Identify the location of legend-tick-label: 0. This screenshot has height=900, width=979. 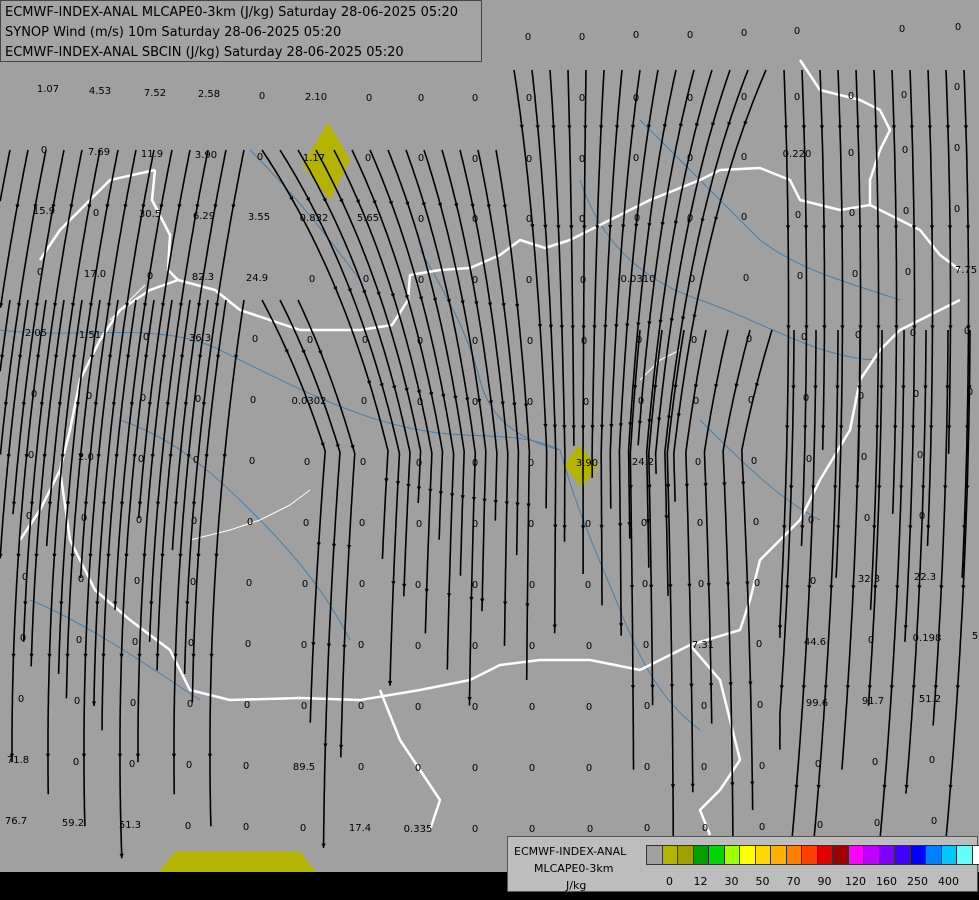
(669, 881).